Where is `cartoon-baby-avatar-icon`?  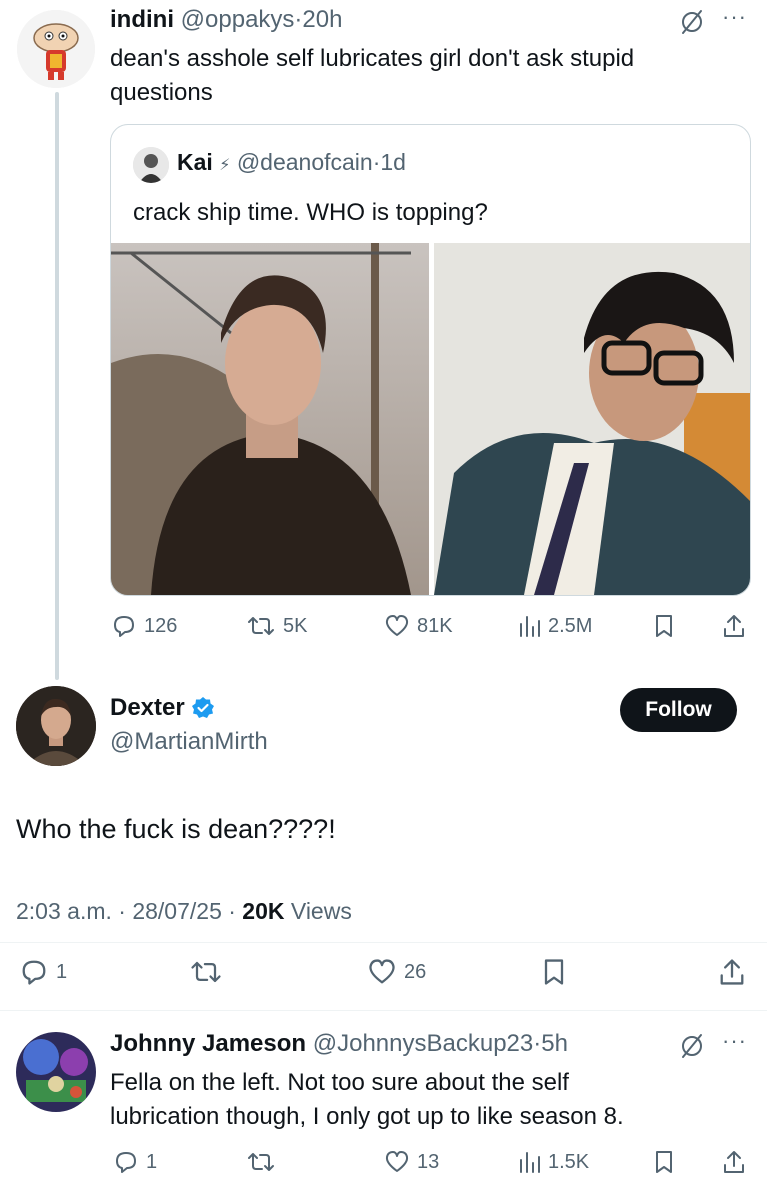
cartoon-baby-avatar-icon is located at coordinates (56, 49).